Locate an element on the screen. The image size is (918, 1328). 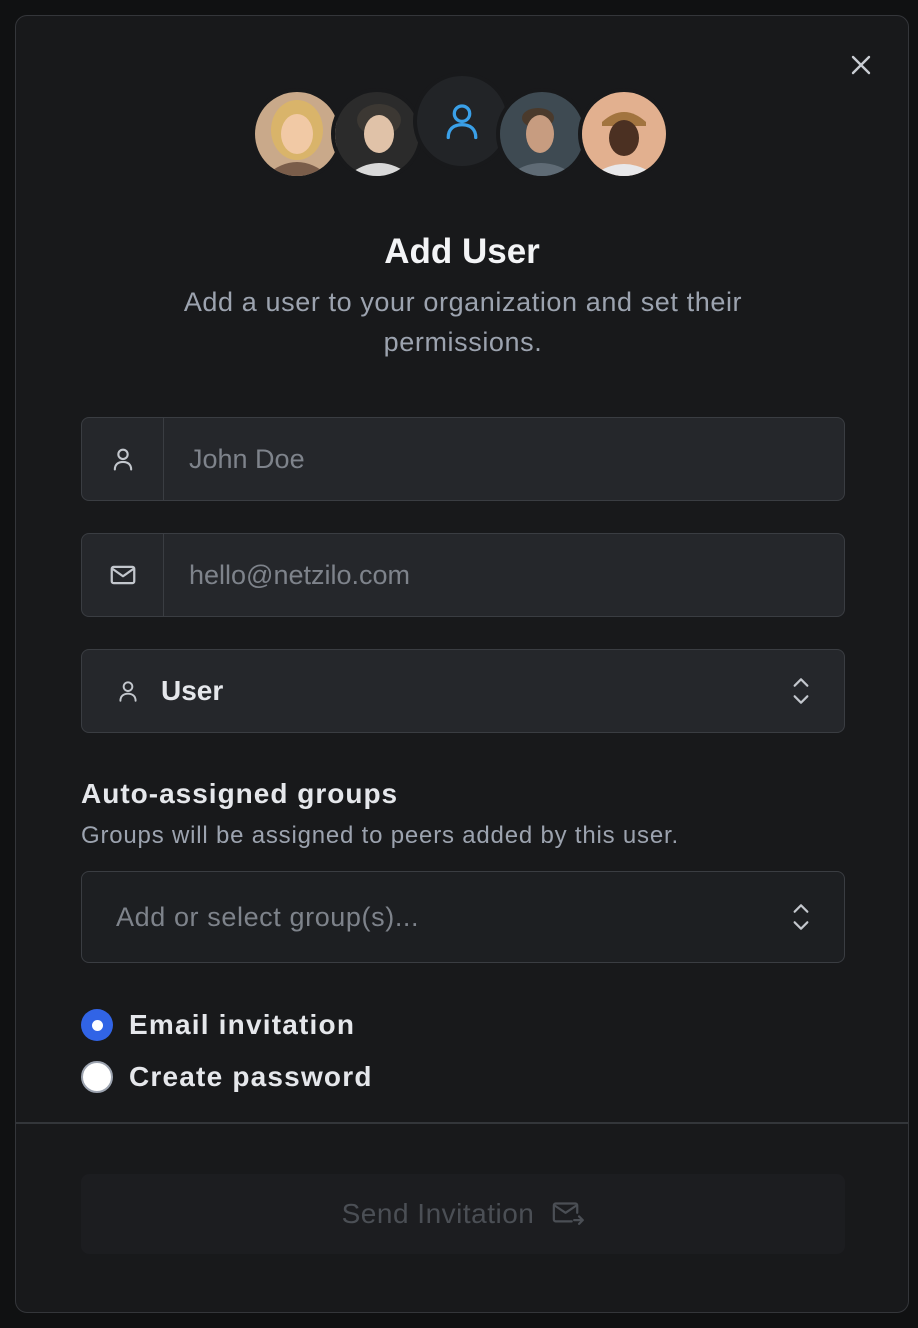
radio-email-invitation: Email invitation is located at coordinates (218, 1025).